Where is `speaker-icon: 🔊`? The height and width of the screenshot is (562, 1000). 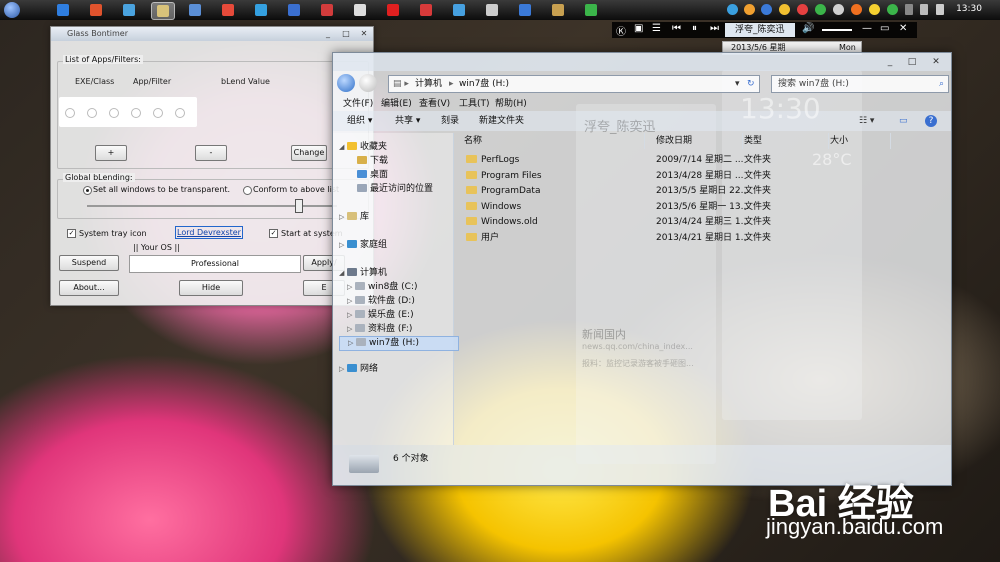
speaker-icon: 🔊 is located at coordinates (808, 28).